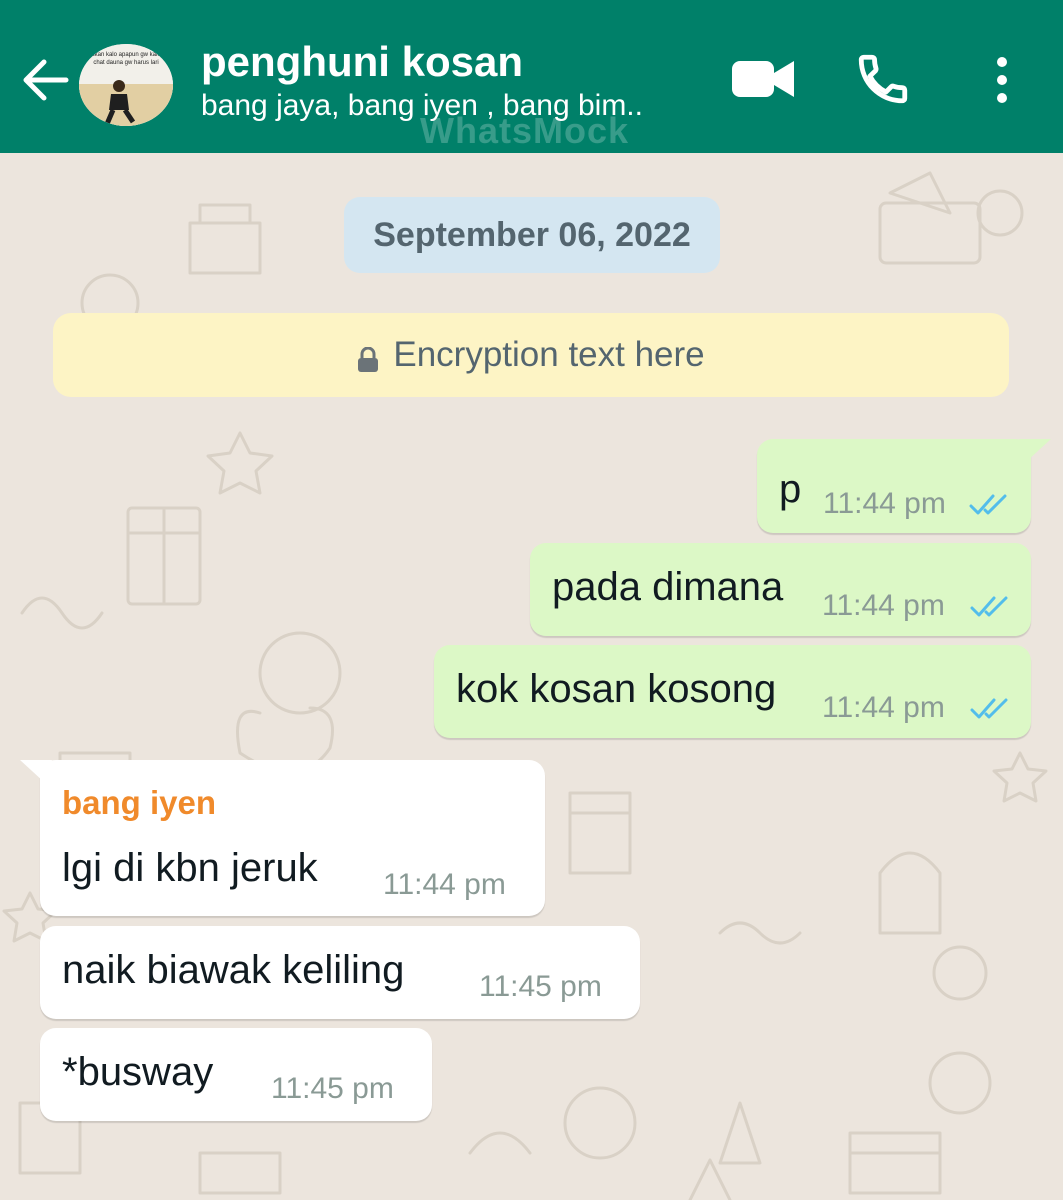 The width and height of the screenshot is (1063, 1200). I want to click on message-text: pada dimana, so click(668, 587).